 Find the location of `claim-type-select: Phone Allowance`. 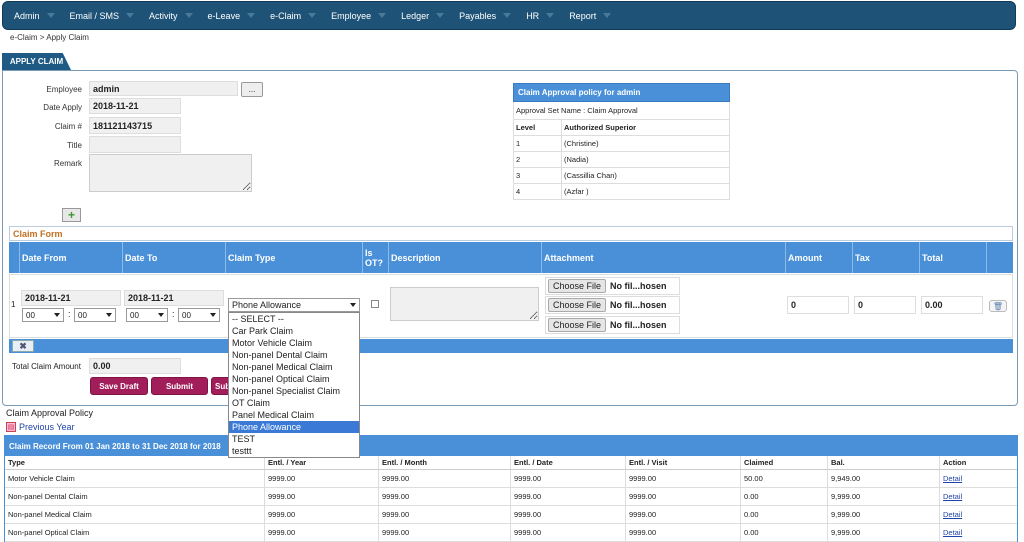

claim-type-select: Phone Allowance is located at coordinates (294, 305).